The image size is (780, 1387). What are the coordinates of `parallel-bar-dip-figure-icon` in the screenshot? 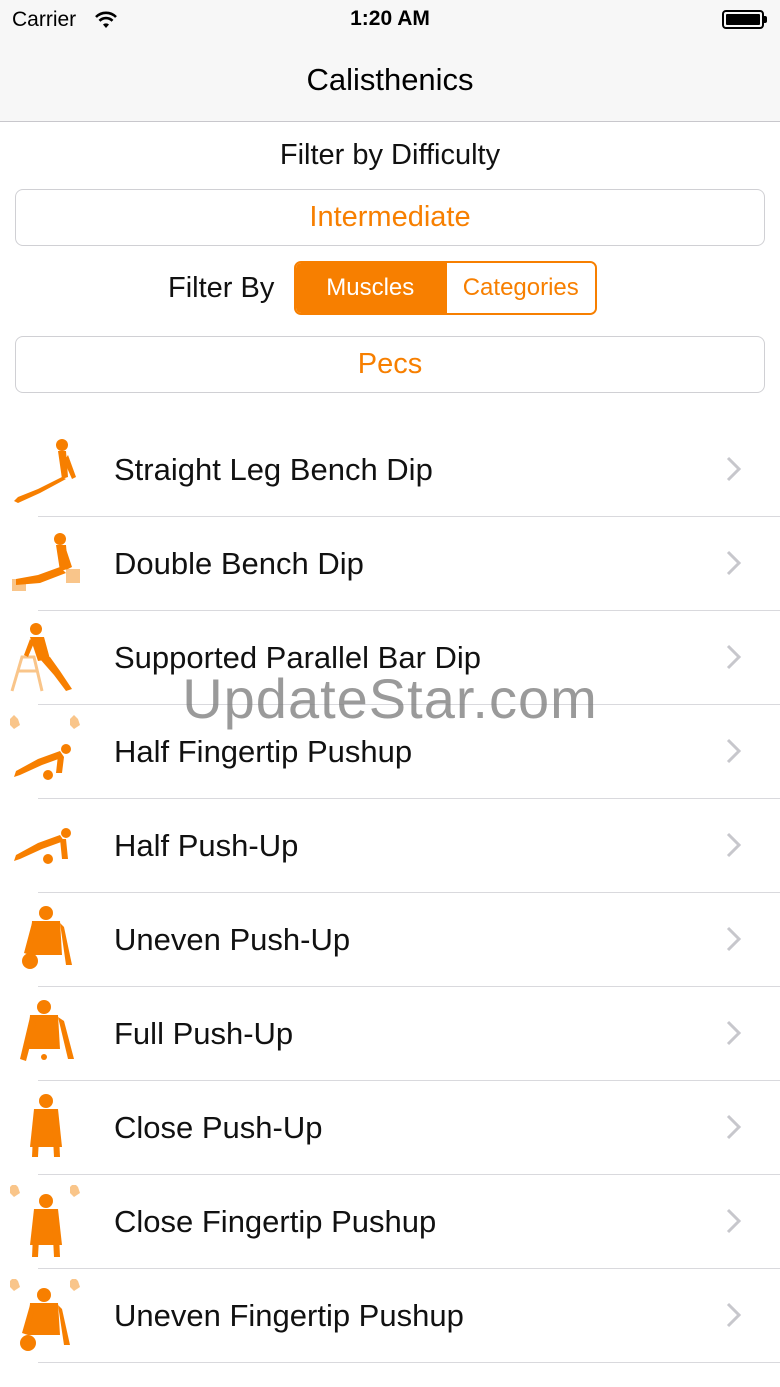 It's located at (41, 657).